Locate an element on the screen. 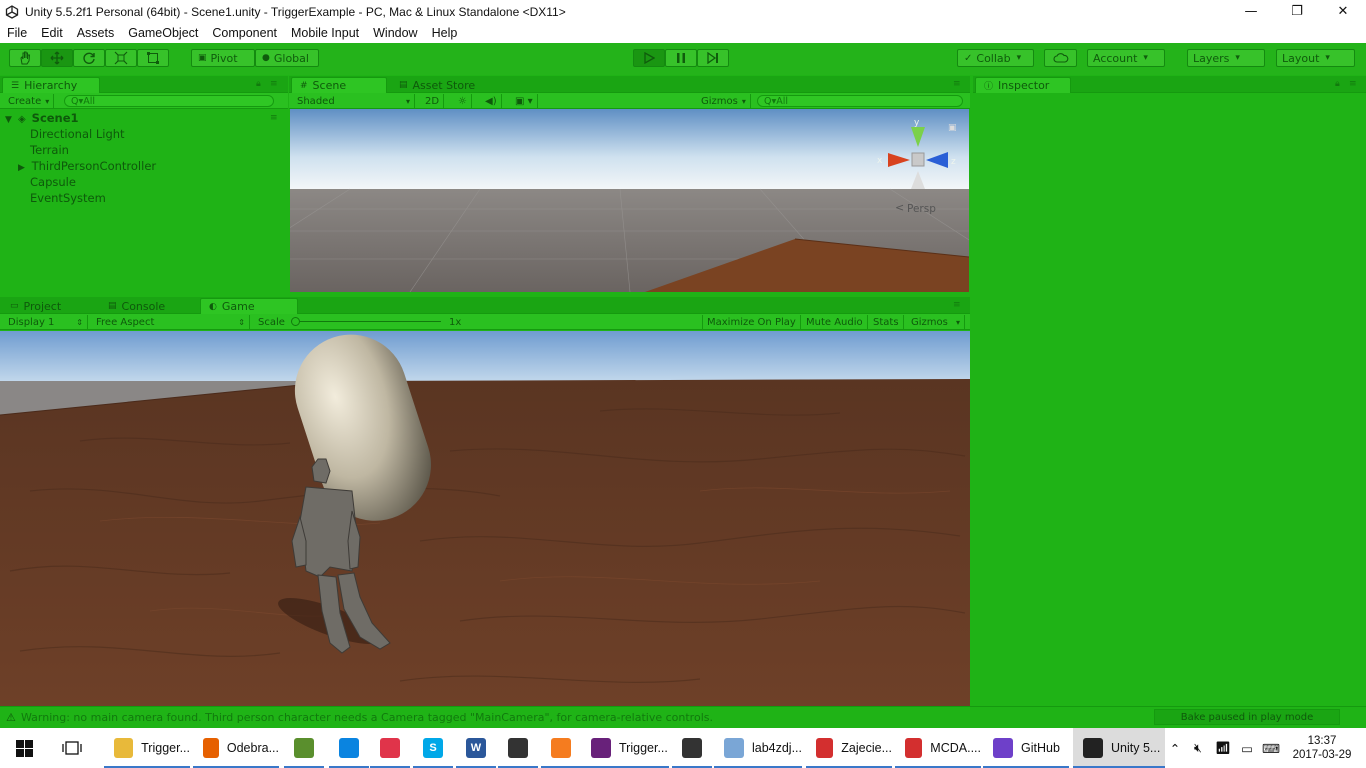 The image size is (1366, 768). scene-view: y x z < Persp ▣ is located at coordinates (629, 200).